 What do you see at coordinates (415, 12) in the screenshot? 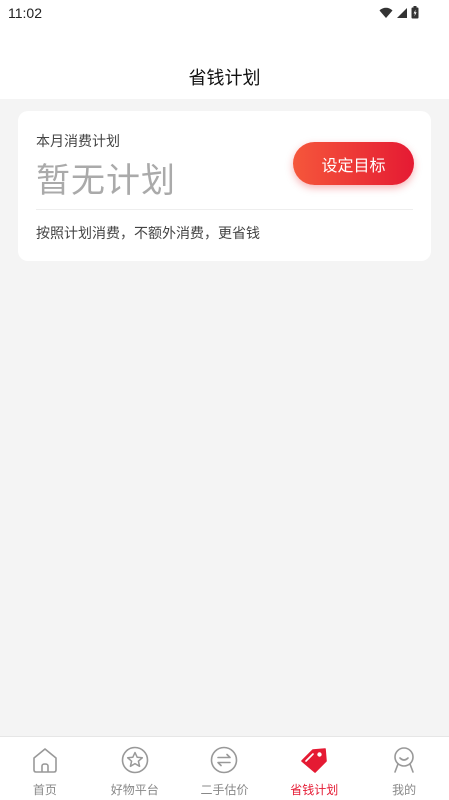
I see `battery-icon` at bounding box center [415, 12].